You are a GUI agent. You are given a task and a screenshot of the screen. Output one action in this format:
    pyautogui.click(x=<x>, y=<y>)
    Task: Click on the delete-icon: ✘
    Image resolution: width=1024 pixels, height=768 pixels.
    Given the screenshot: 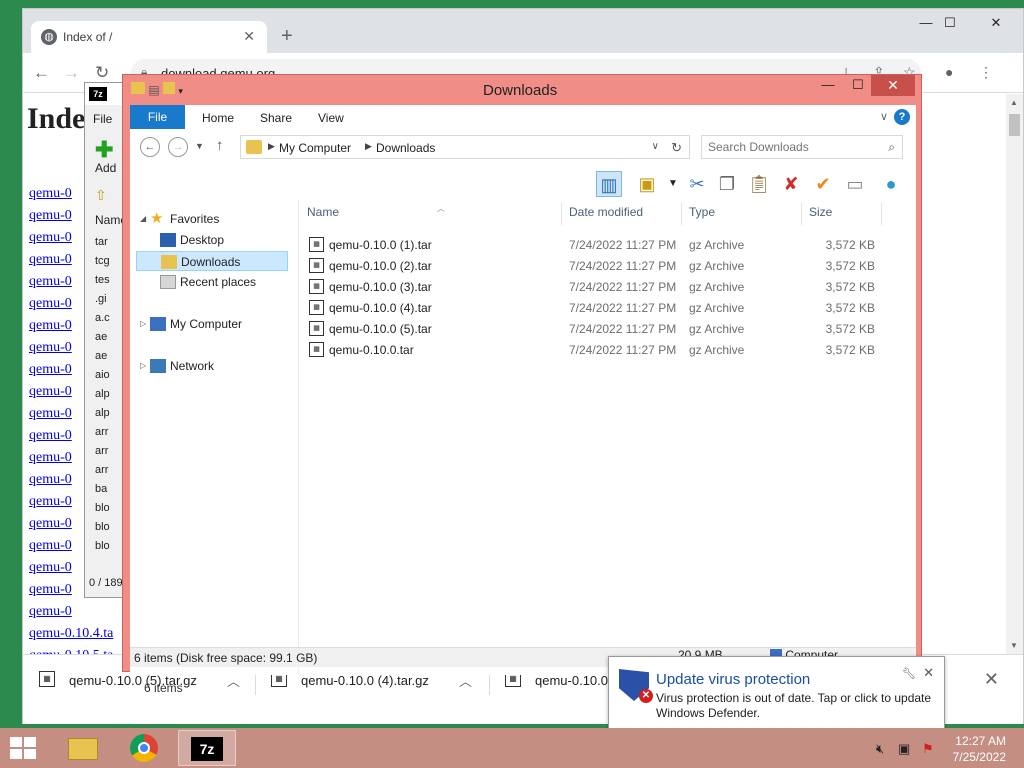 What is the action you would take?
    pyautogui.click(x=791, y=184)
    